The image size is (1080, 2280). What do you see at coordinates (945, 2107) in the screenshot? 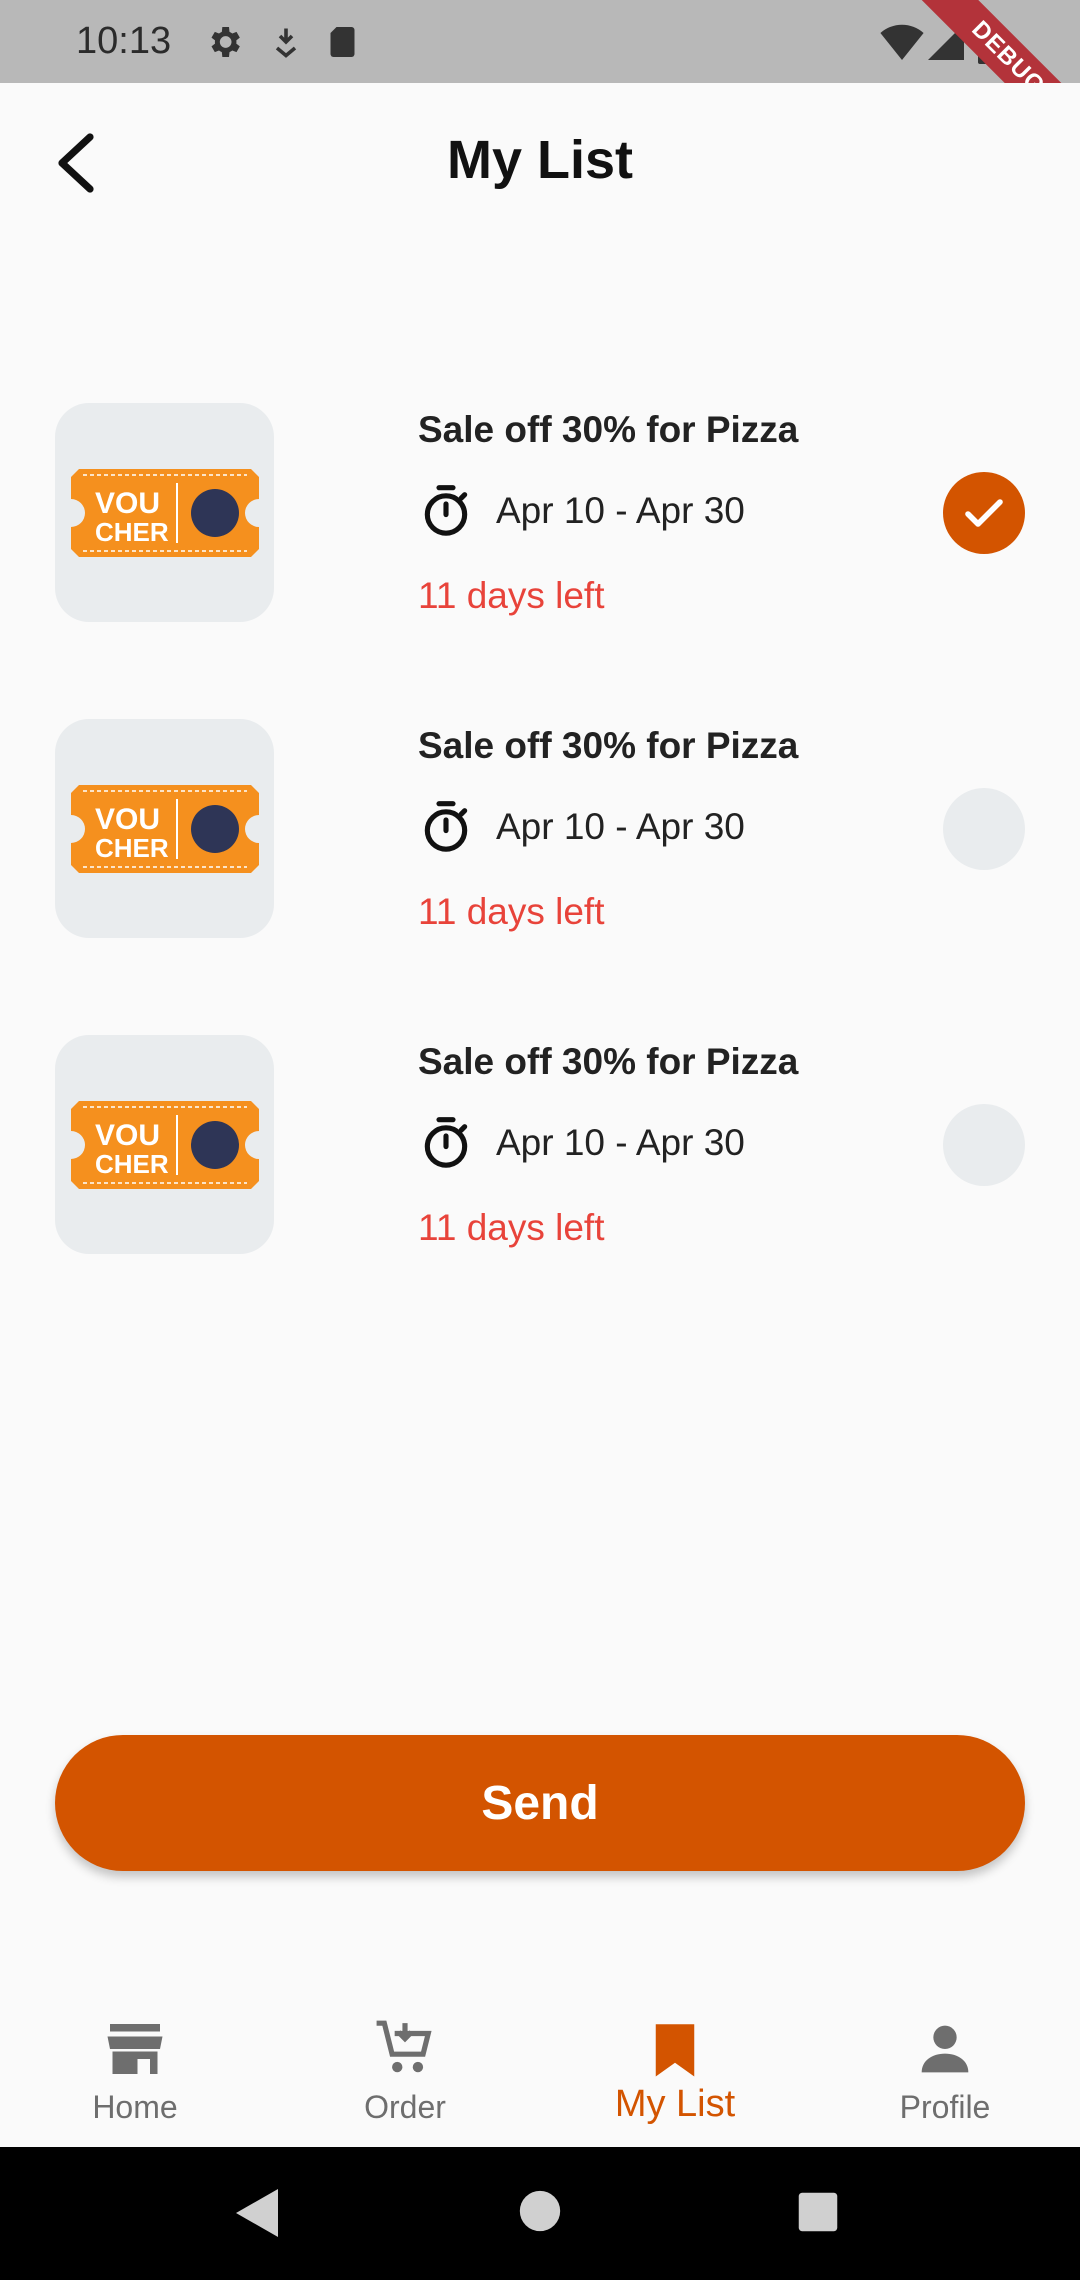
I see `nav-label: Profile` at bounding box center [945, 2107].